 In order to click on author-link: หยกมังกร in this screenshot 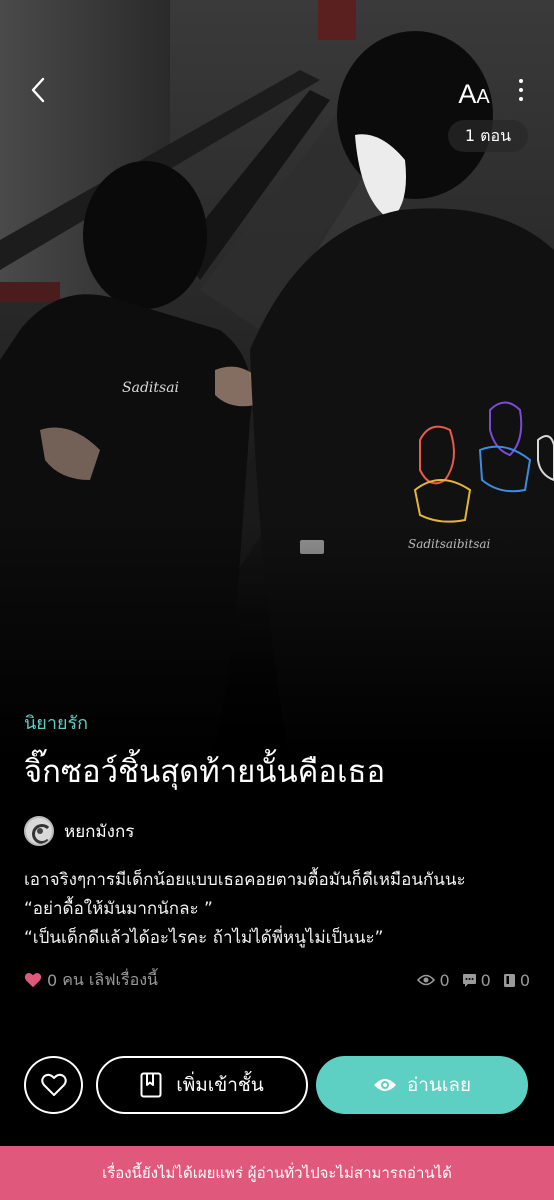, I will do `click(79, 831)`.